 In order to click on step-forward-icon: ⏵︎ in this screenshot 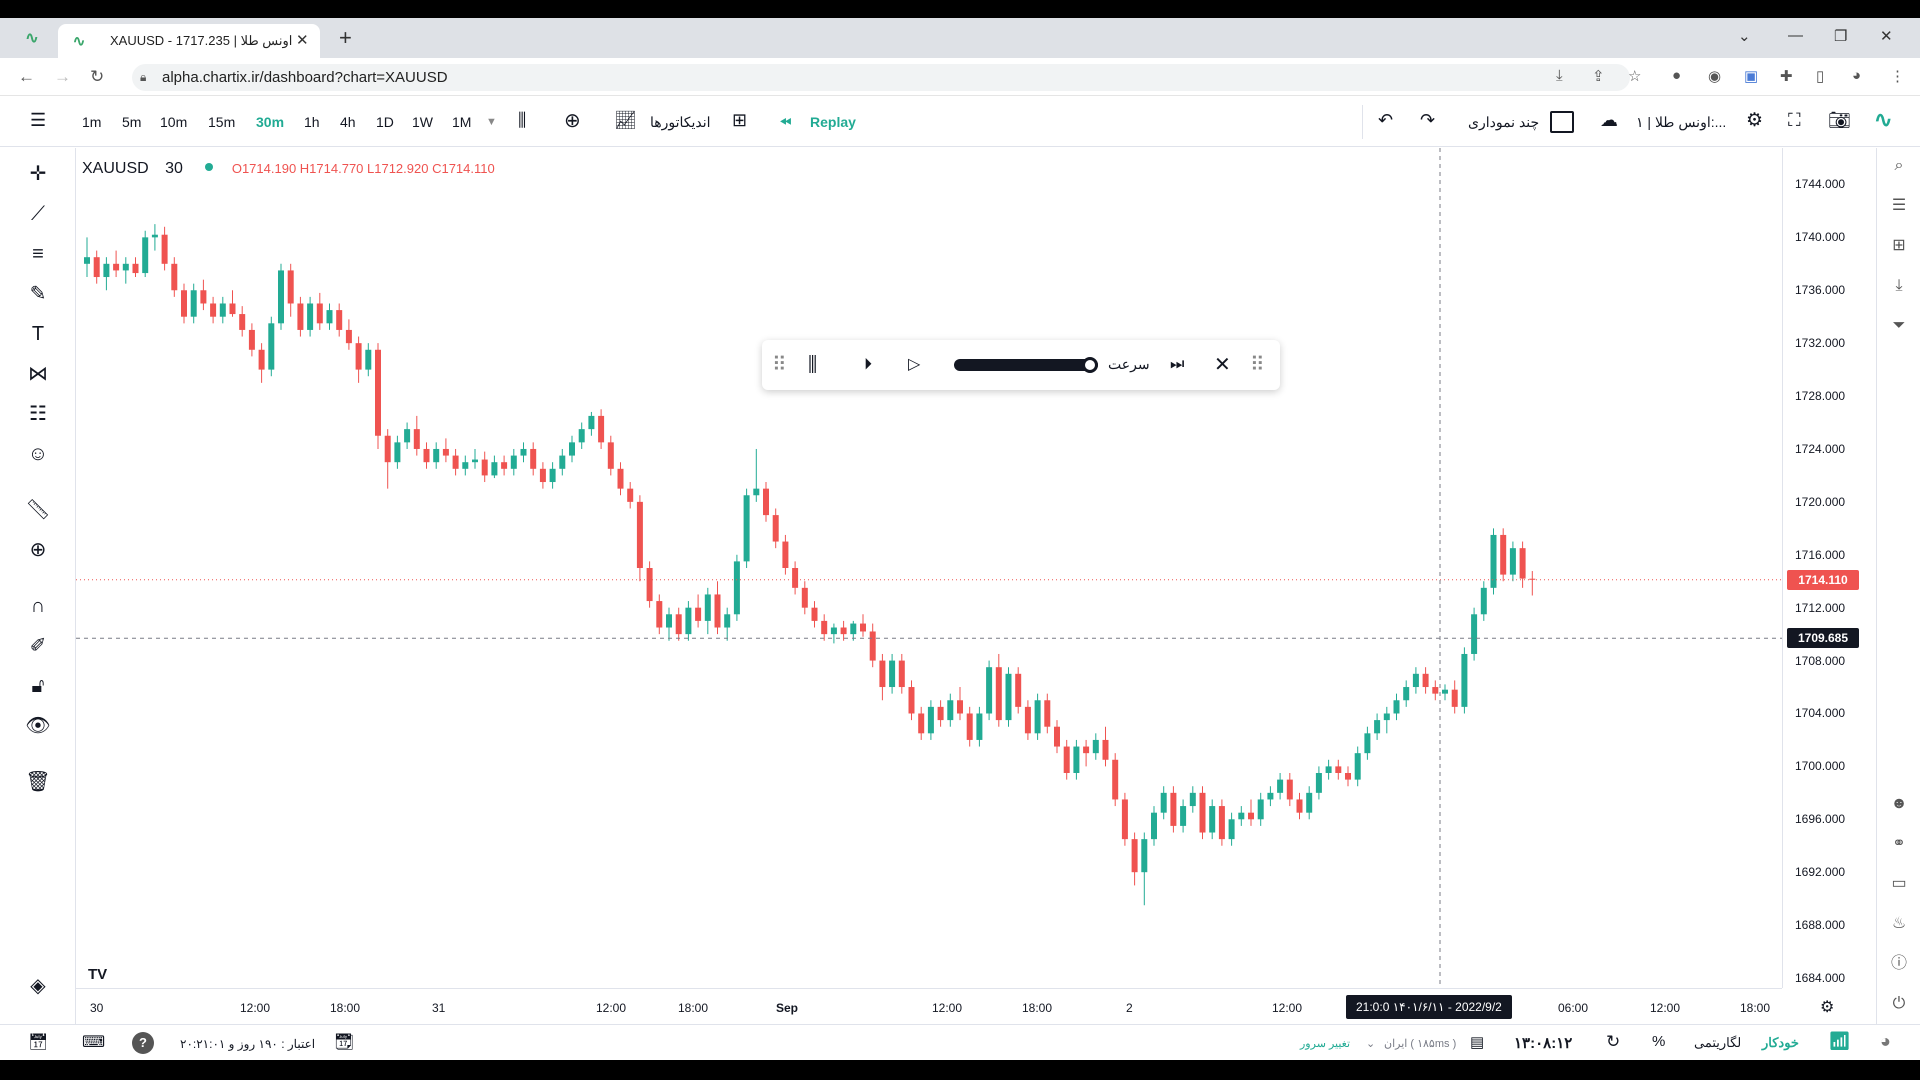, I will do `click(868, 365)`.